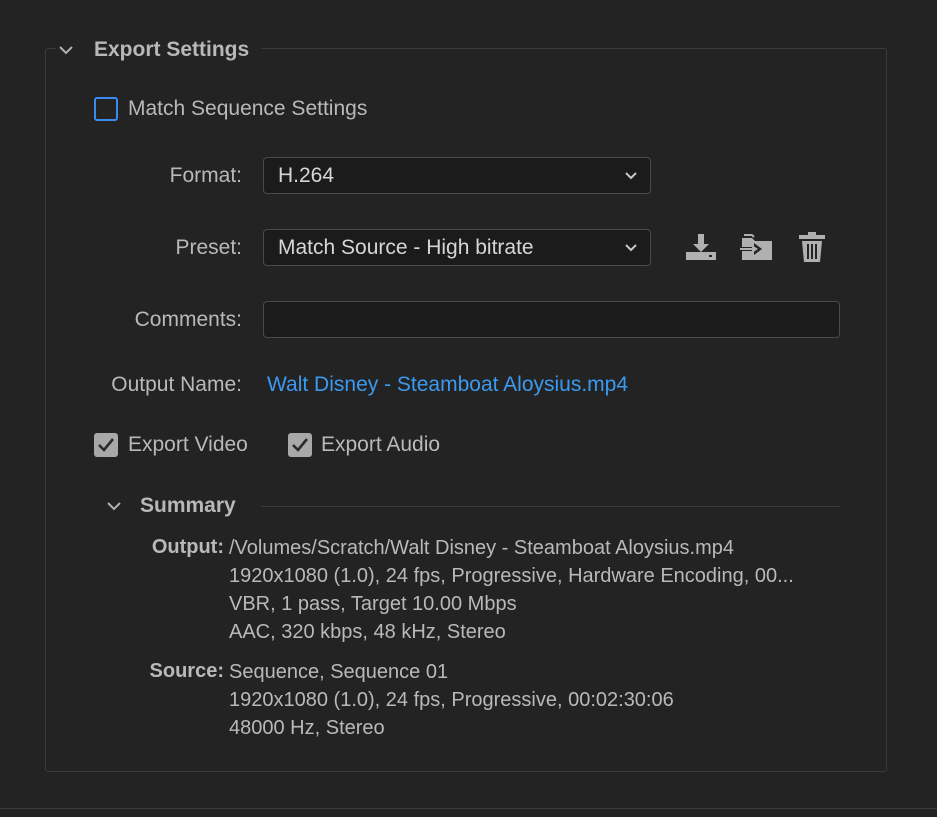 The width and height of the screenshot is (937, 817). I want to click on trash-icon, so click(812, 247).